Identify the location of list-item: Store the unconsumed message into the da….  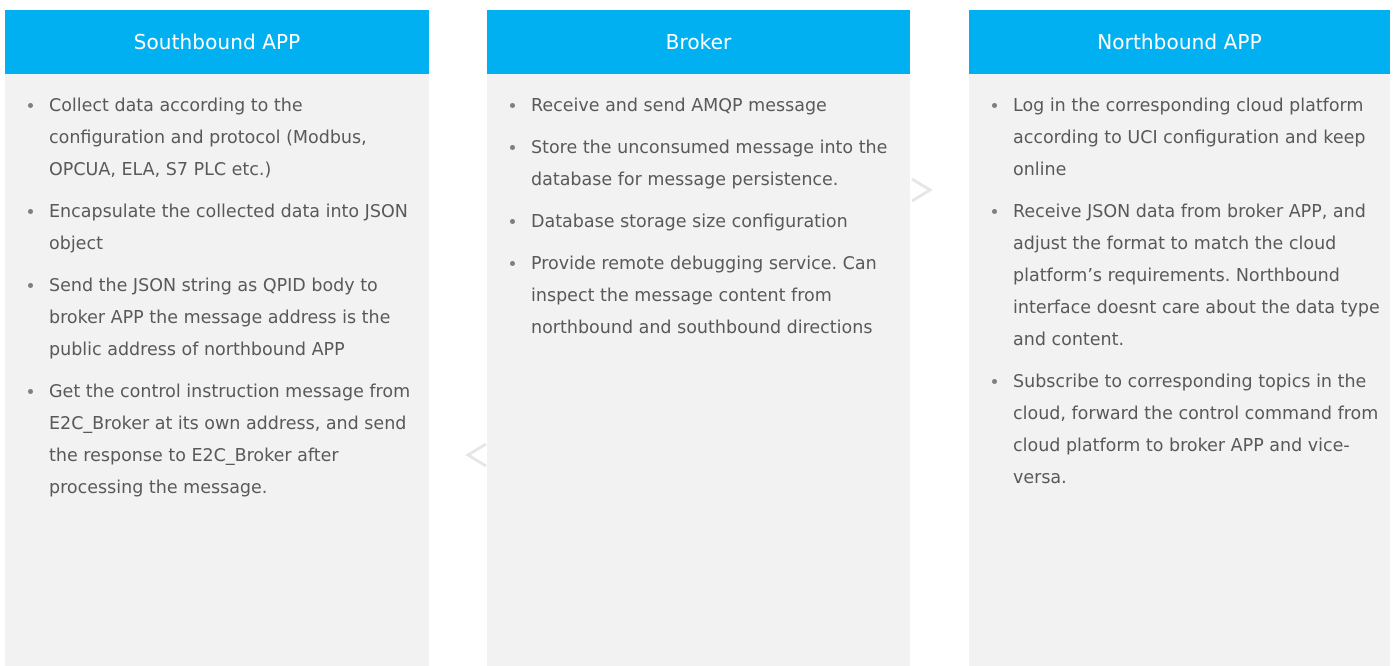
(703, 164).